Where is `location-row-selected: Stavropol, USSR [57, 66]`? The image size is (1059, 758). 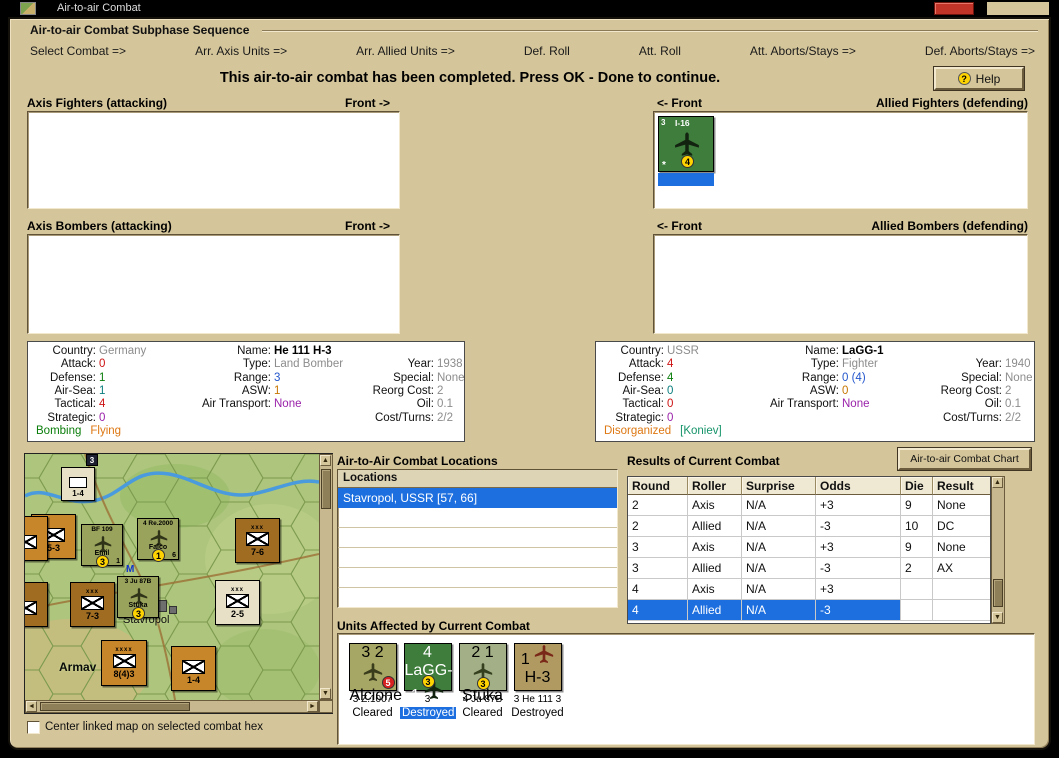
location-row-selected: Stavropol, USSR [57, 66] is located at coordinates (477, 498).